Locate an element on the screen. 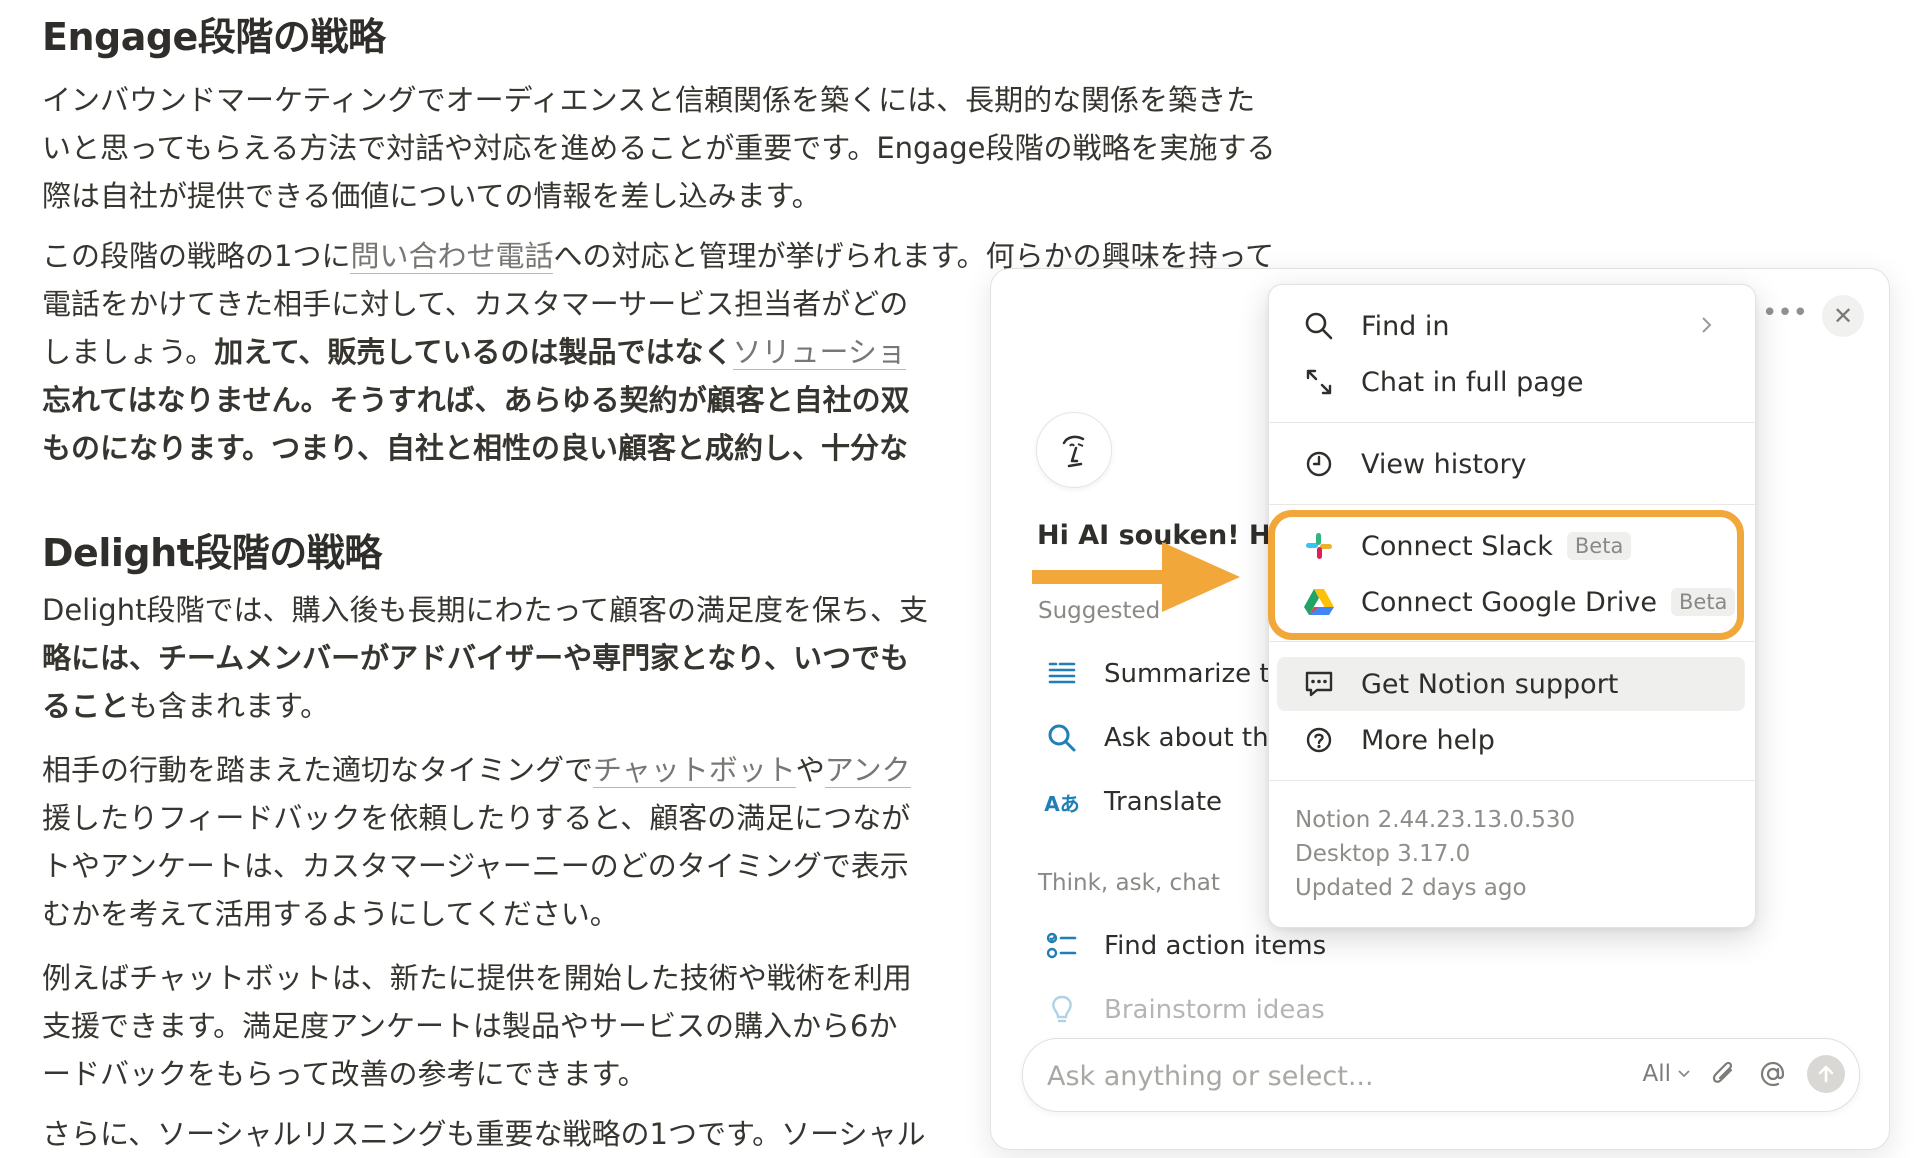 This screenshot has width=1920, height=1158. text-segment: や is located at coordinates (810, 770).